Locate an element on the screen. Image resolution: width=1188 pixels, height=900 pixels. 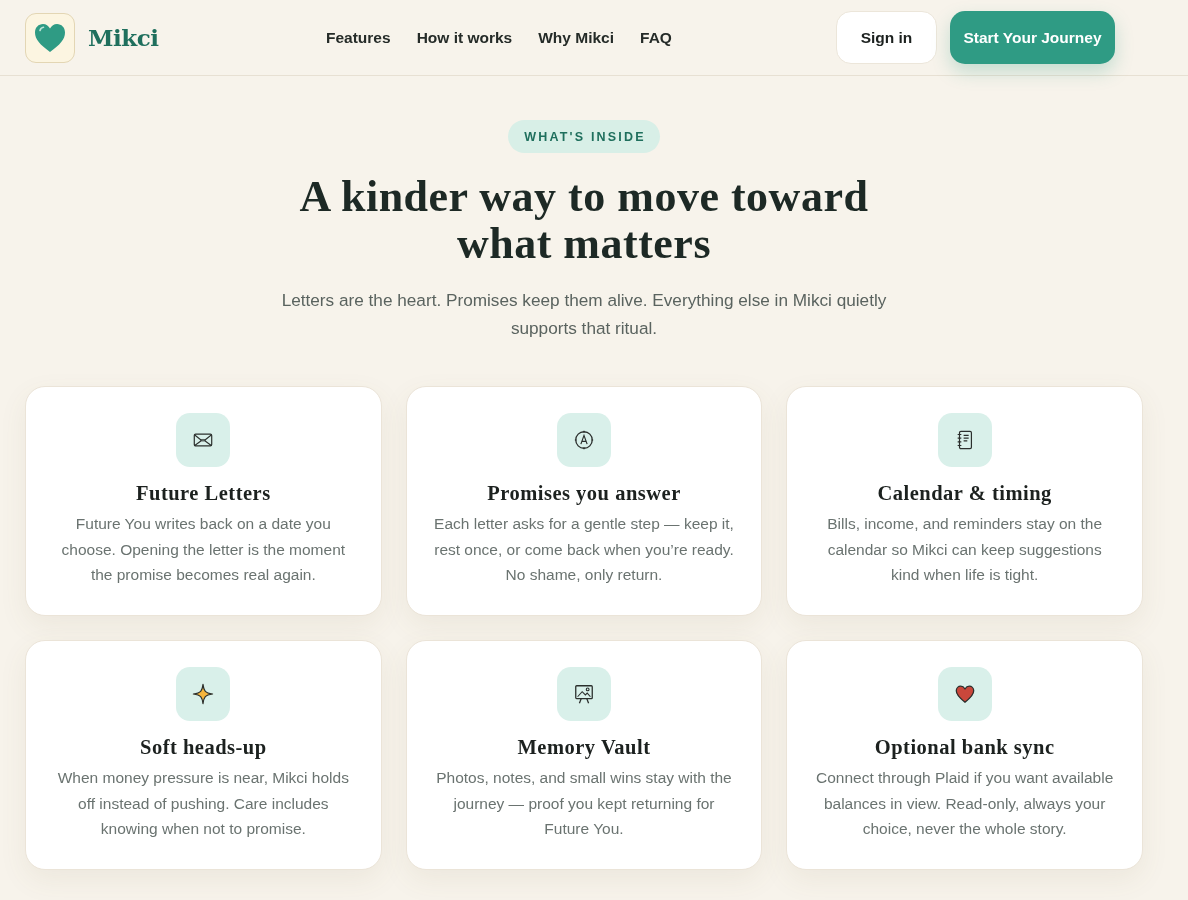
picture-icon is located at coordinates (584, 694).